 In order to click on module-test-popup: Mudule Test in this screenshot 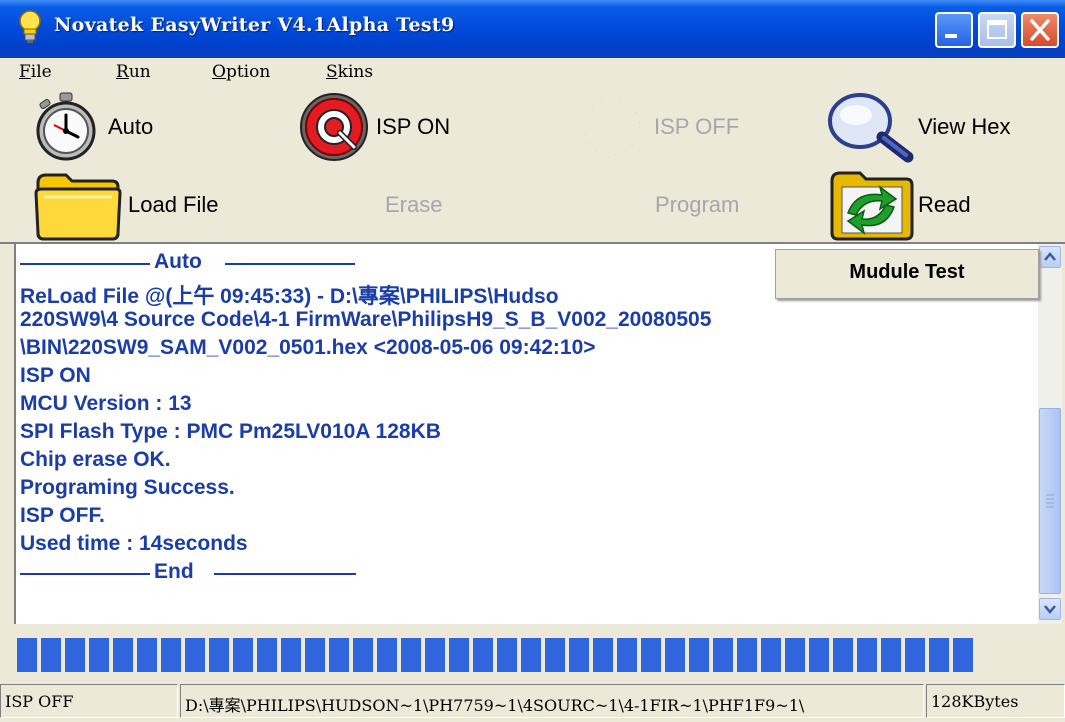, I will do `click(907, 274)`.